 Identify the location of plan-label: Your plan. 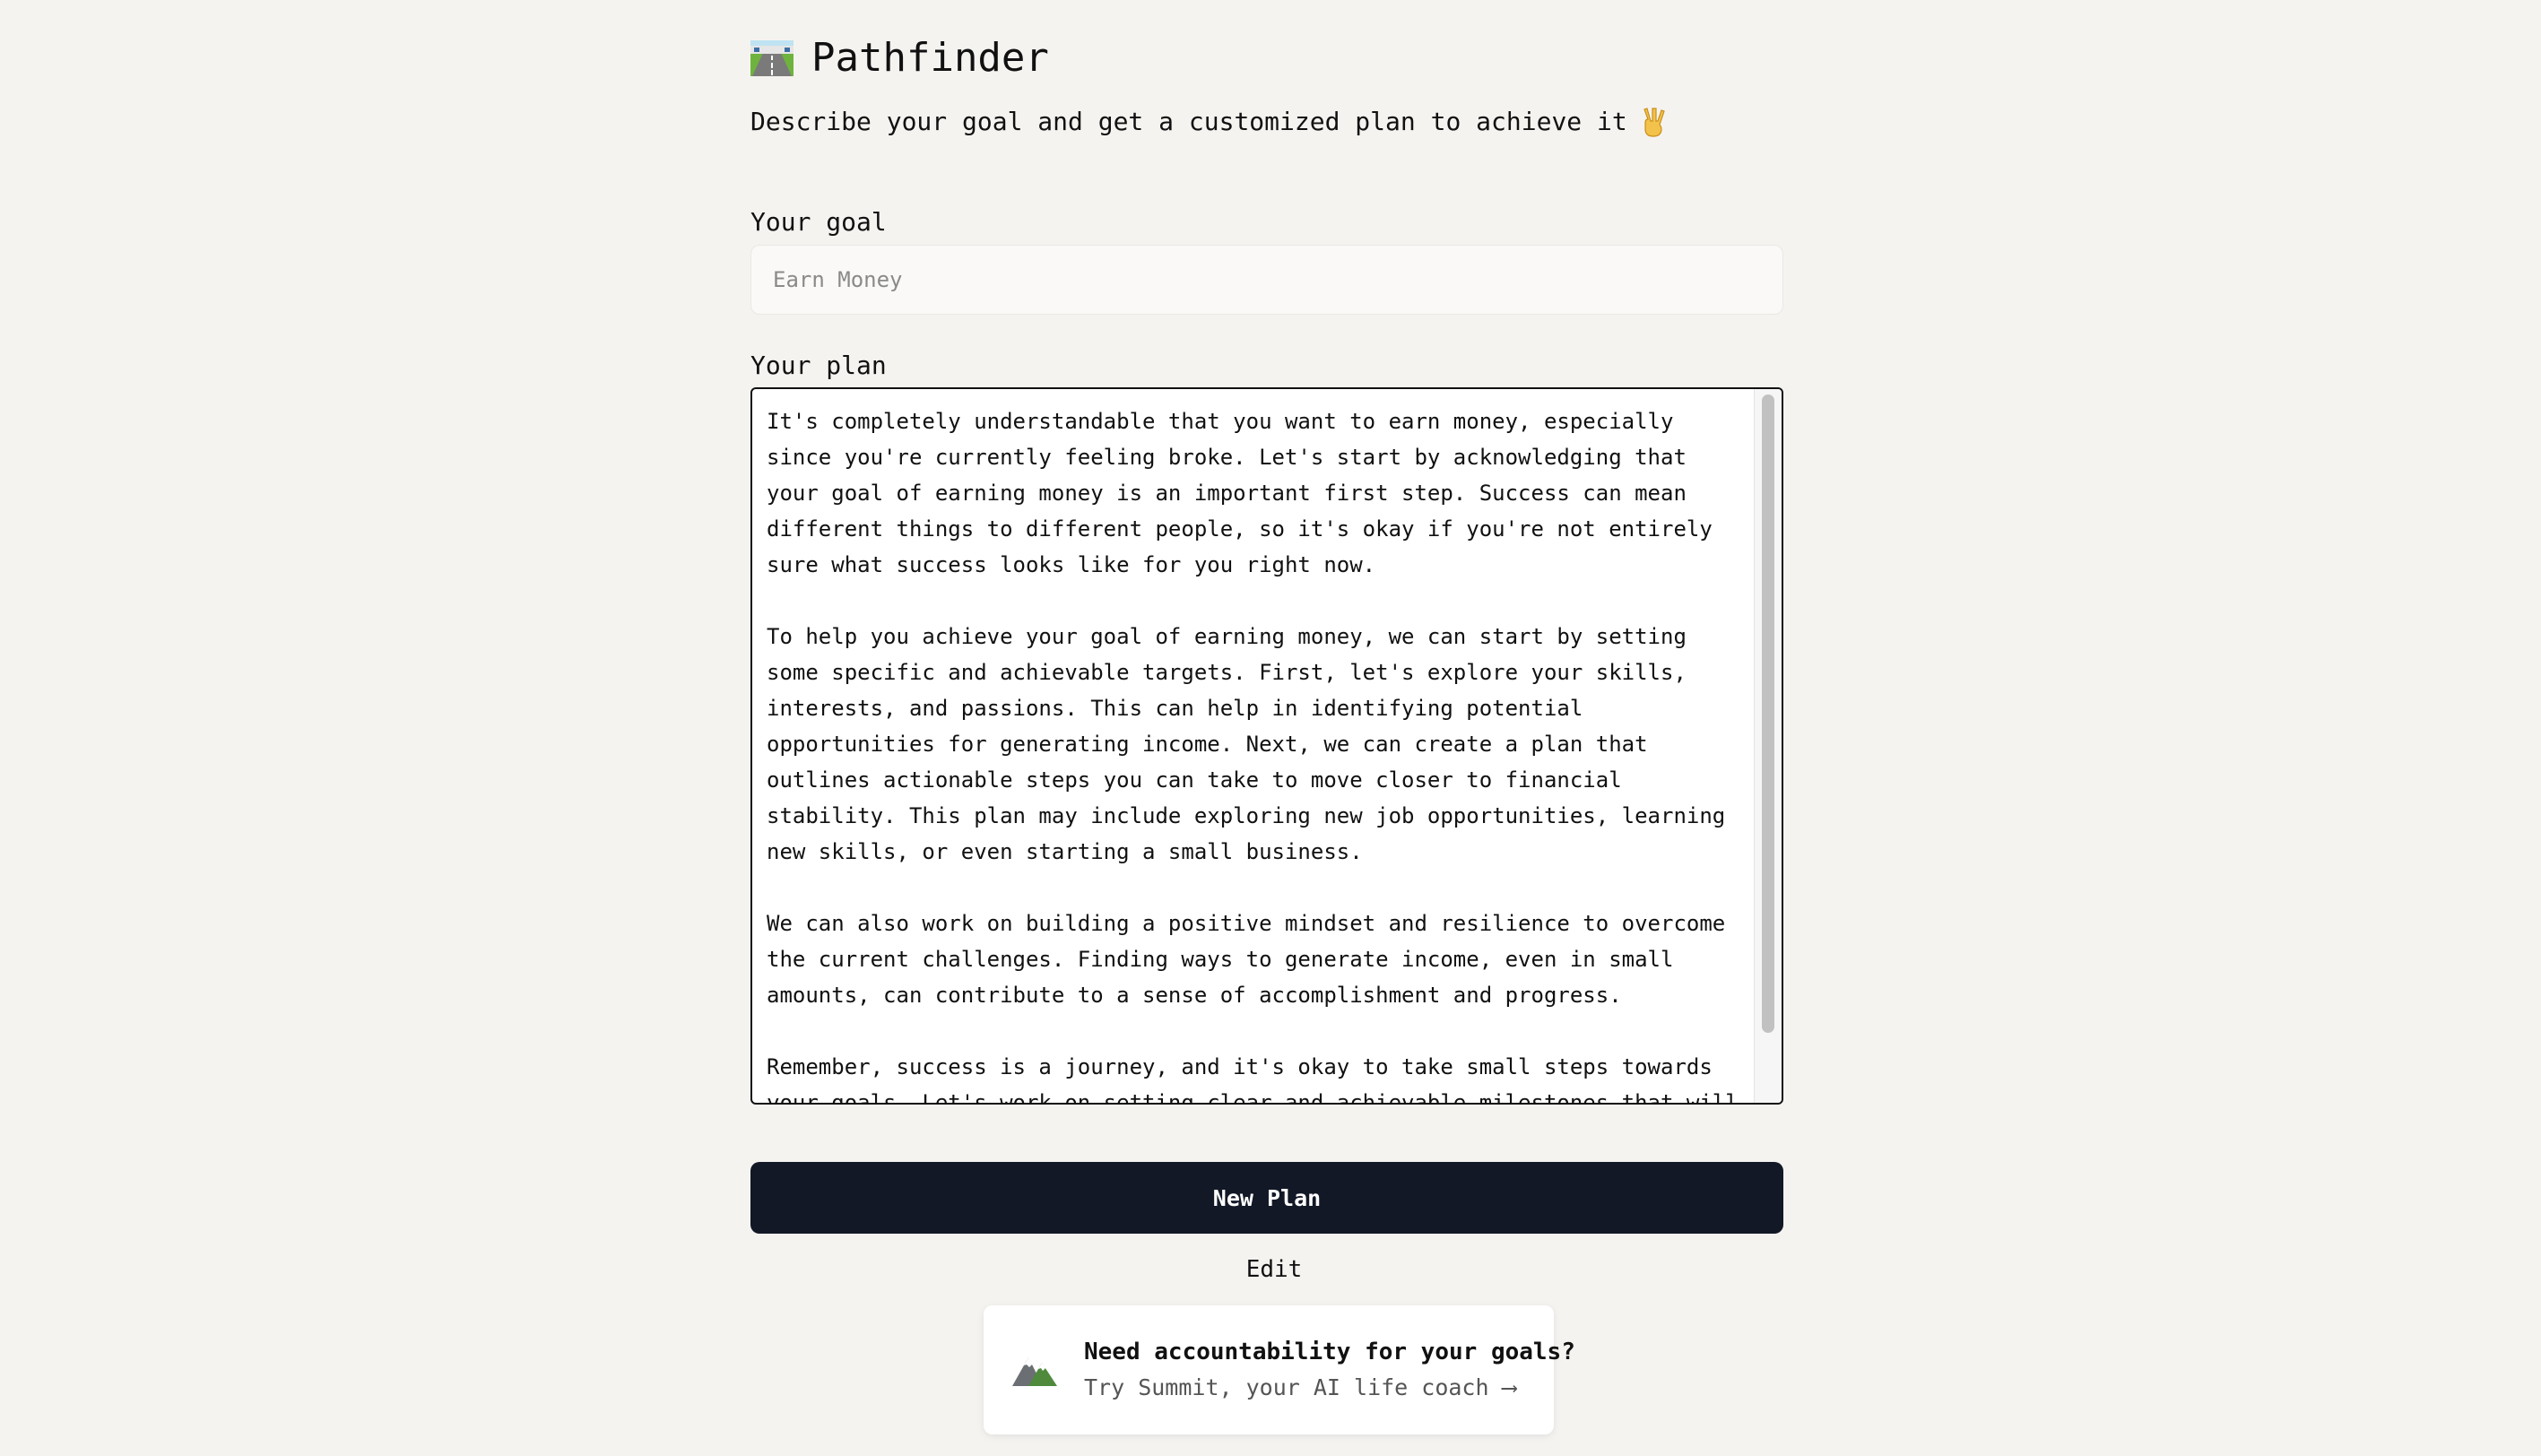
(819, 366).